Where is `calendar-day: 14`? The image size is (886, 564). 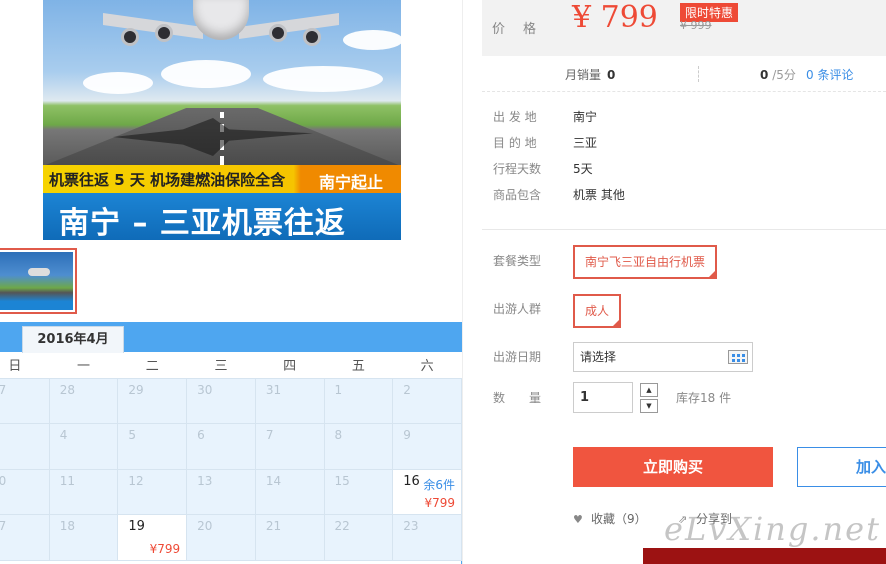 calendar-day: 14 is located at coordinates (289, 491).